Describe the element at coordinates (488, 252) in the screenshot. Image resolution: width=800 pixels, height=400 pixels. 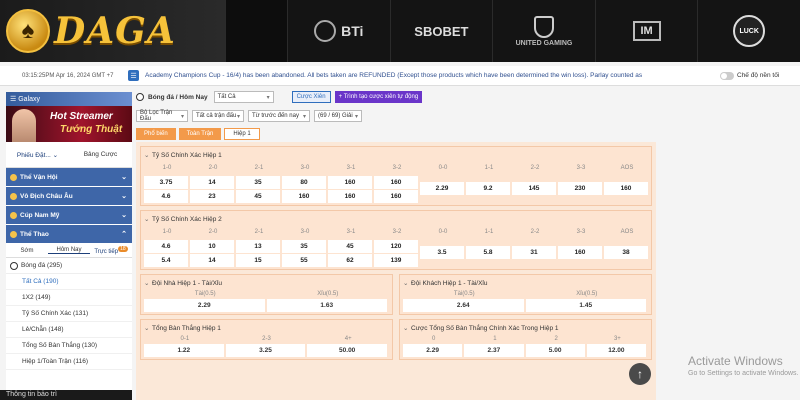
I see `odds-button: 5.8` at that location.